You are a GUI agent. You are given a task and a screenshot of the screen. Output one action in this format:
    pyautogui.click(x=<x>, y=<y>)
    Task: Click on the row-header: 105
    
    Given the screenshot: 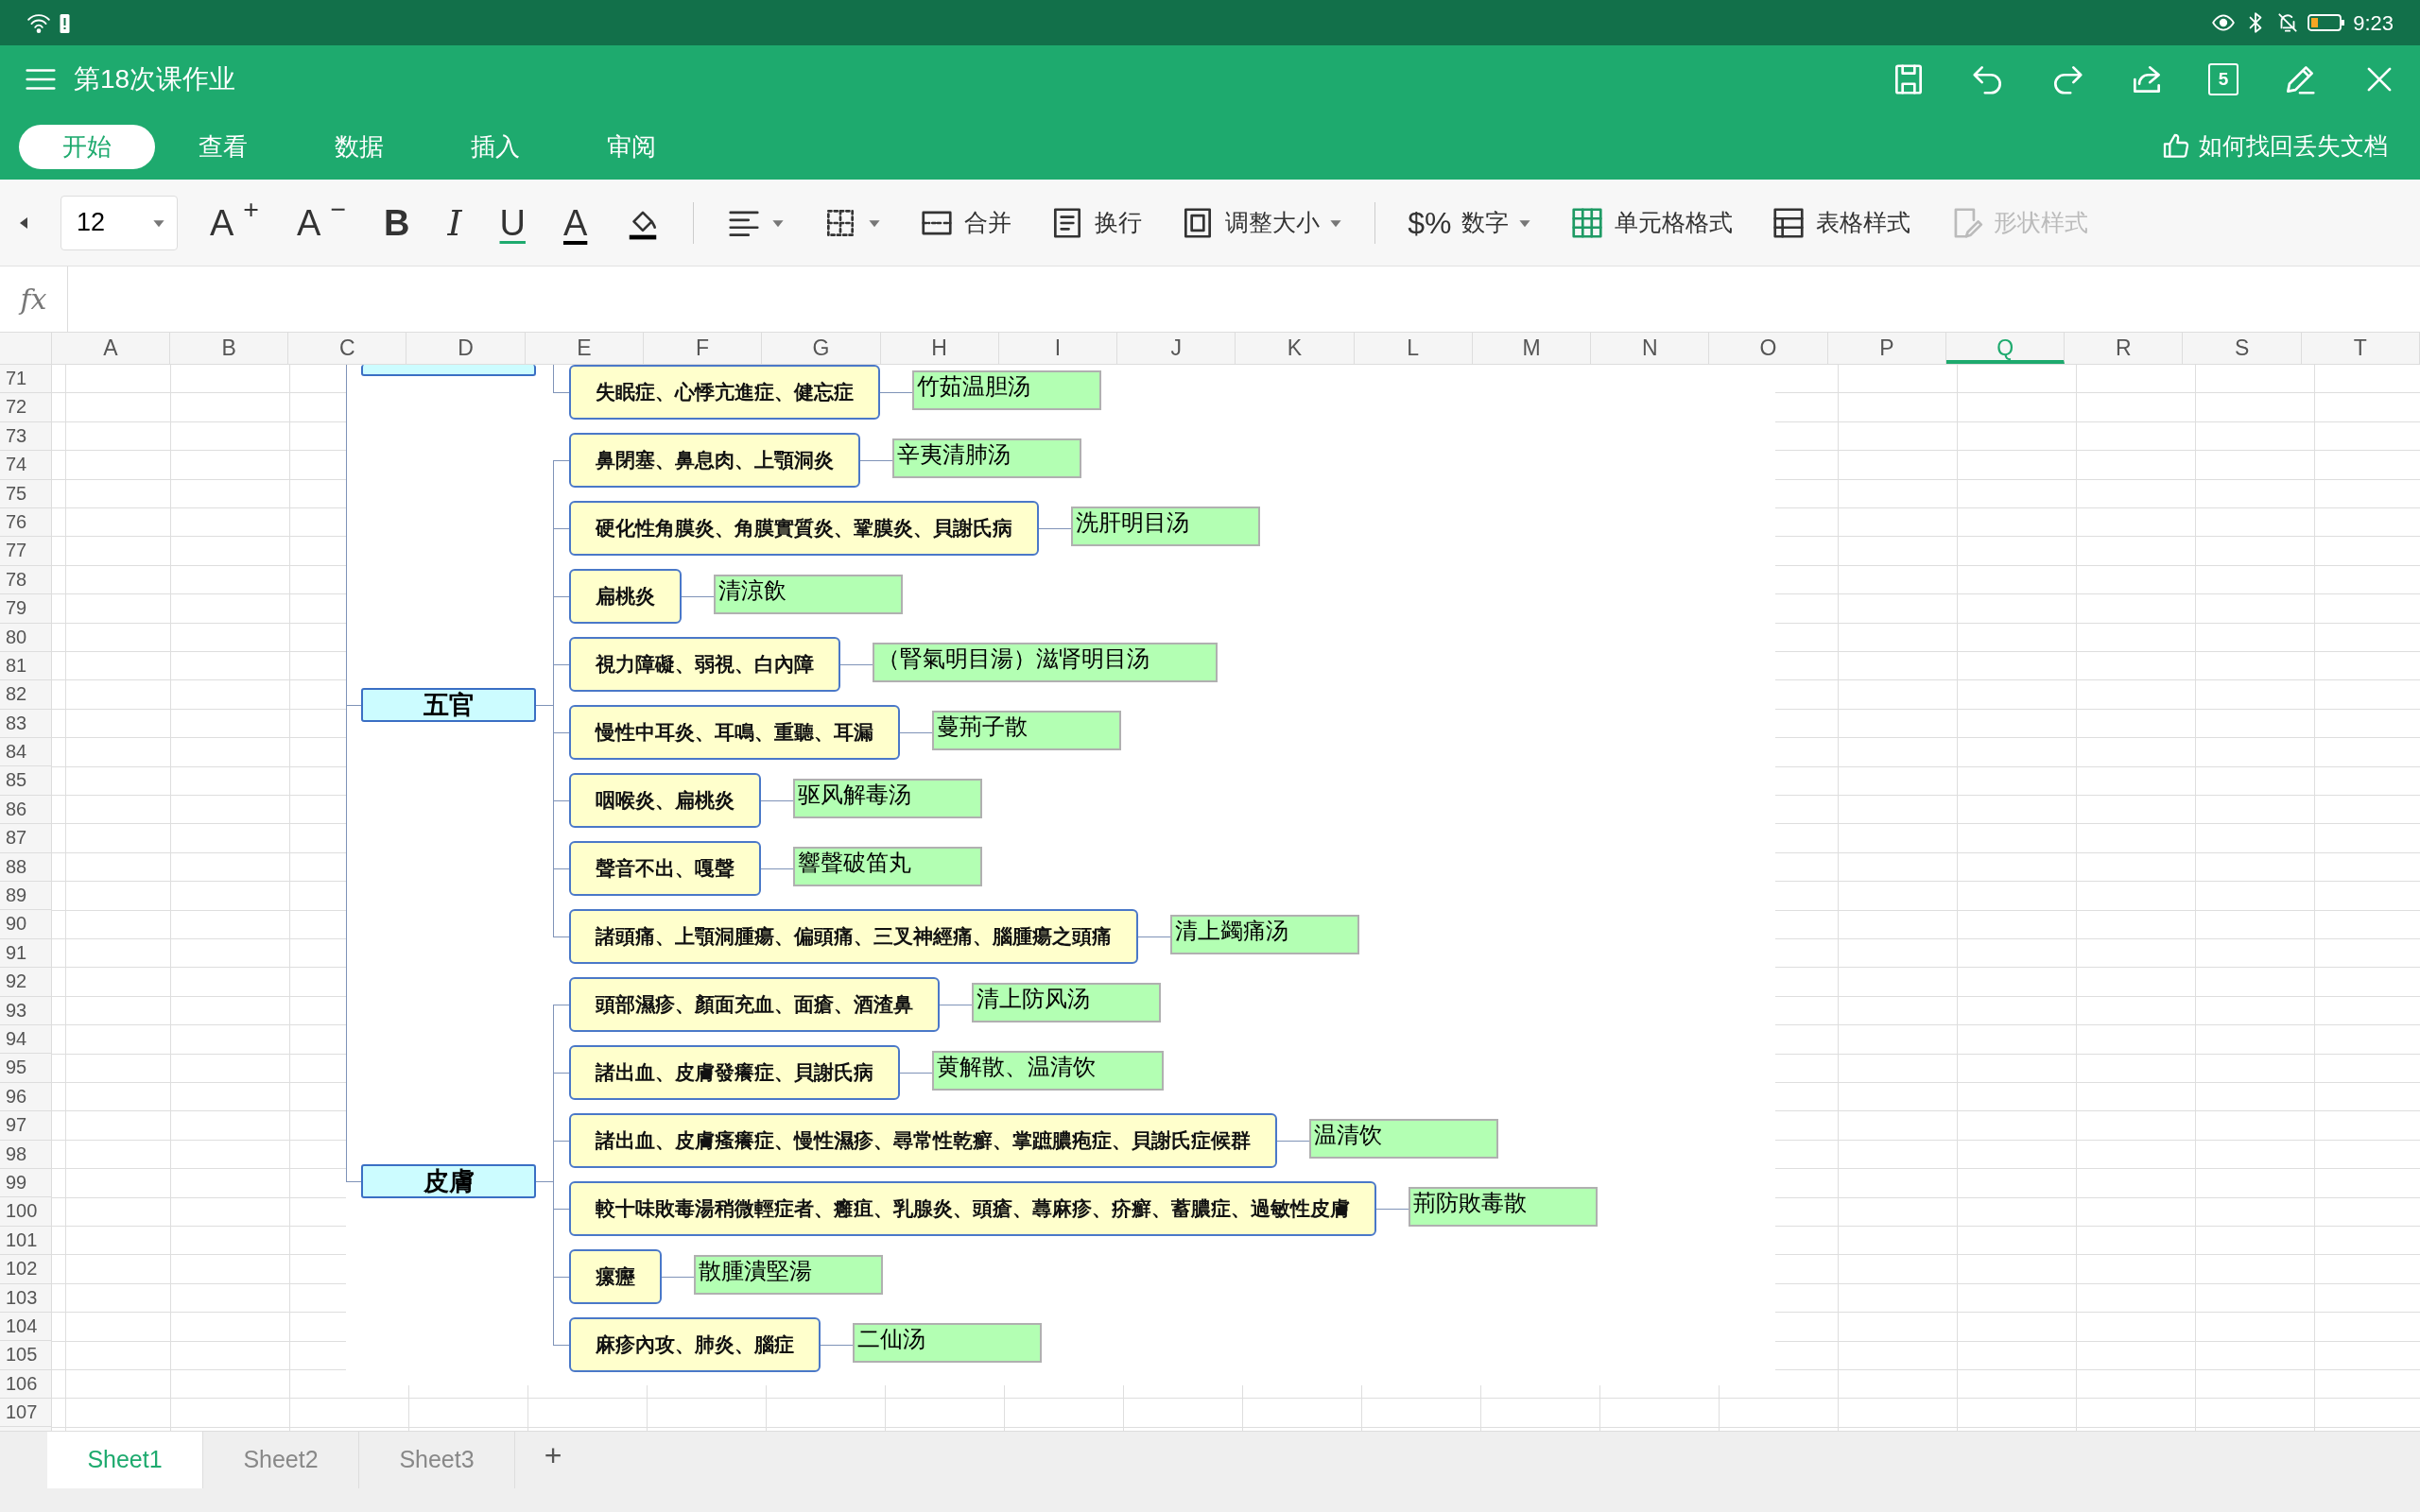 What is the action you would take?
    pyautogui.click(x=26, y=1355)
    